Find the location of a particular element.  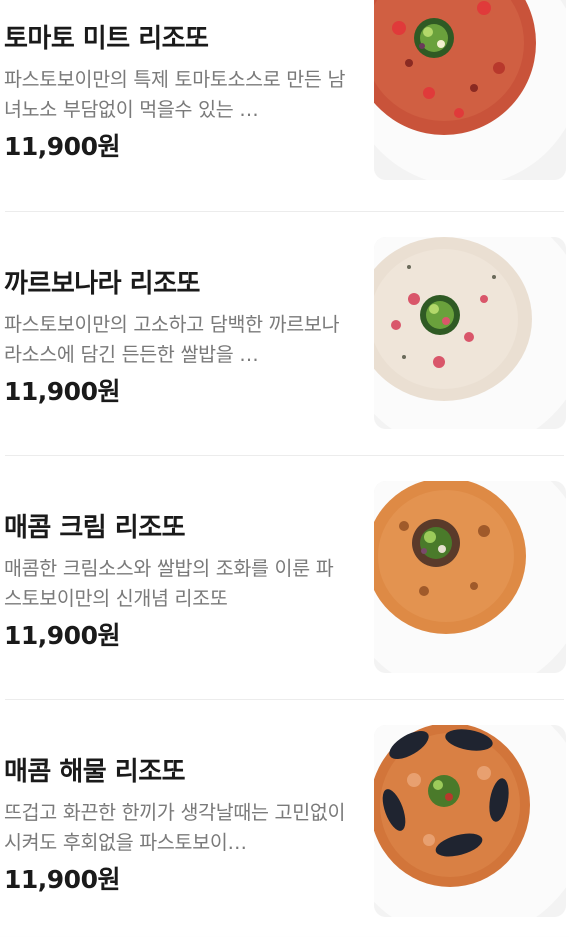

menu-item-name: 토마토 미트 리조또 is located at coordinates (106, 39).